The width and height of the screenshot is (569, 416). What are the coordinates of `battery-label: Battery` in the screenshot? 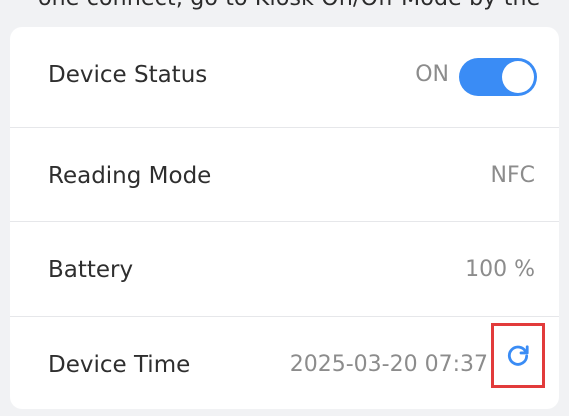 It's located at (91, 270).